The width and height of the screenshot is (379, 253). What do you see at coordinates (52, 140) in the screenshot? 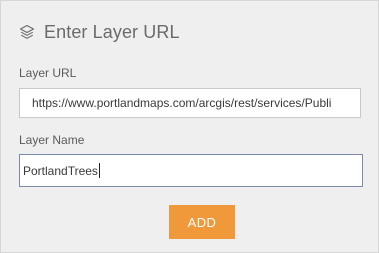
I see `layer-name-label: Layer Name` at bounding box center [52, 140].